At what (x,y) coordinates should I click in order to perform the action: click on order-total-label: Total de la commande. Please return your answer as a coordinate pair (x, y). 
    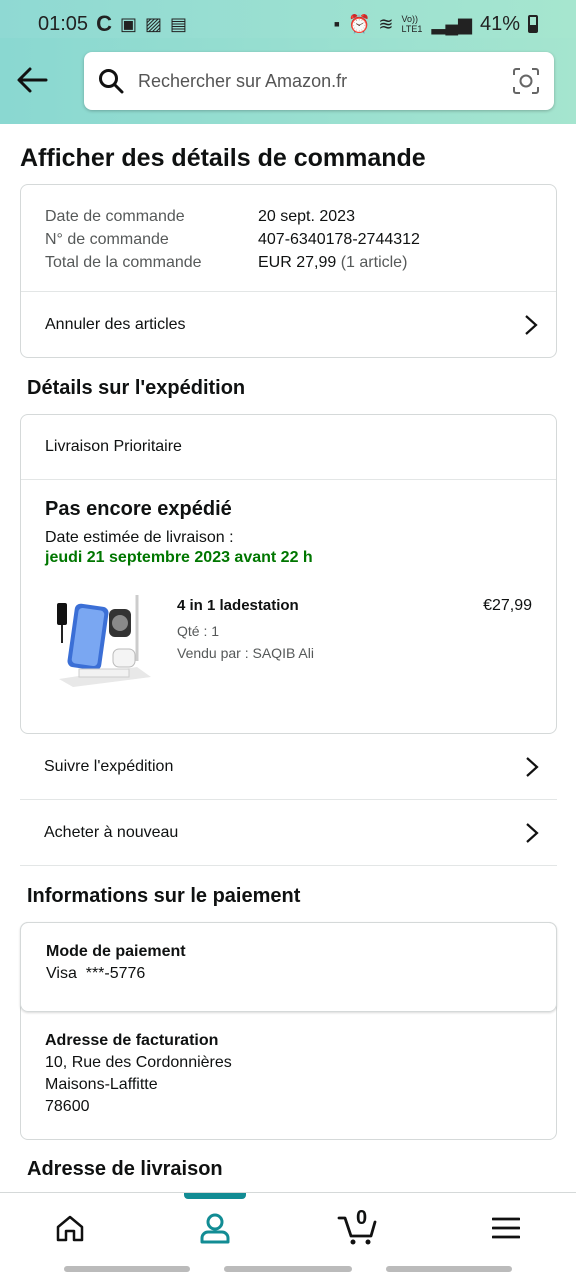
    Looking at the image, I should click on (123, 262).